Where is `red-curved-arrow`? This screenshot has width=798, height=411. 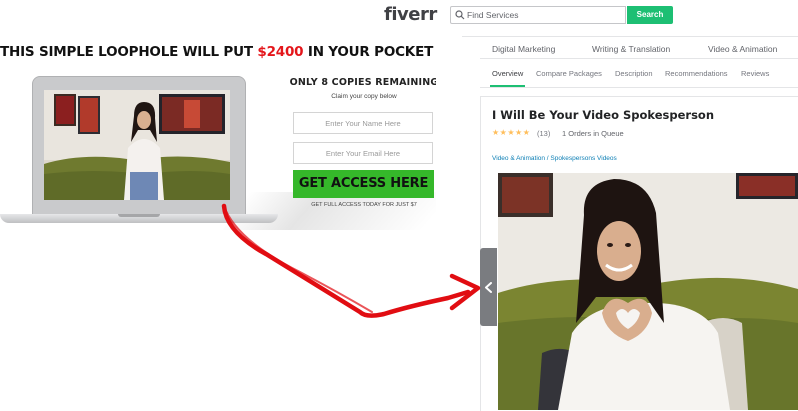
red-curved-arrow is located at coordinates (351, 260).